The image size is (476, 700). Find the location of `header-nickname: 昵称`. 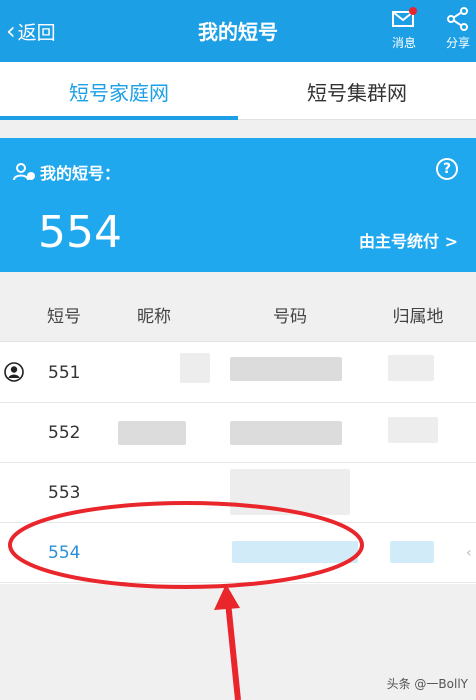

header-nickname: 昵称 is located at coordinates (154, 316).